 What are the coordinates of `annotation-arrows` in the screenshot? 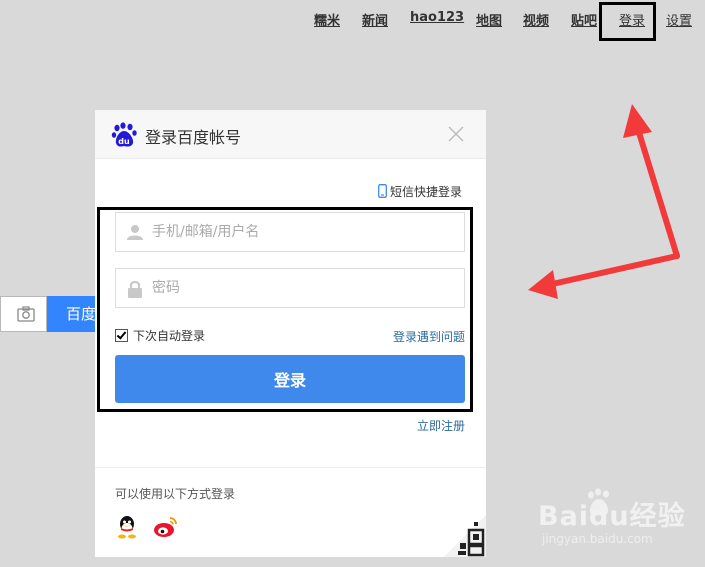 It's located at (604, 201).